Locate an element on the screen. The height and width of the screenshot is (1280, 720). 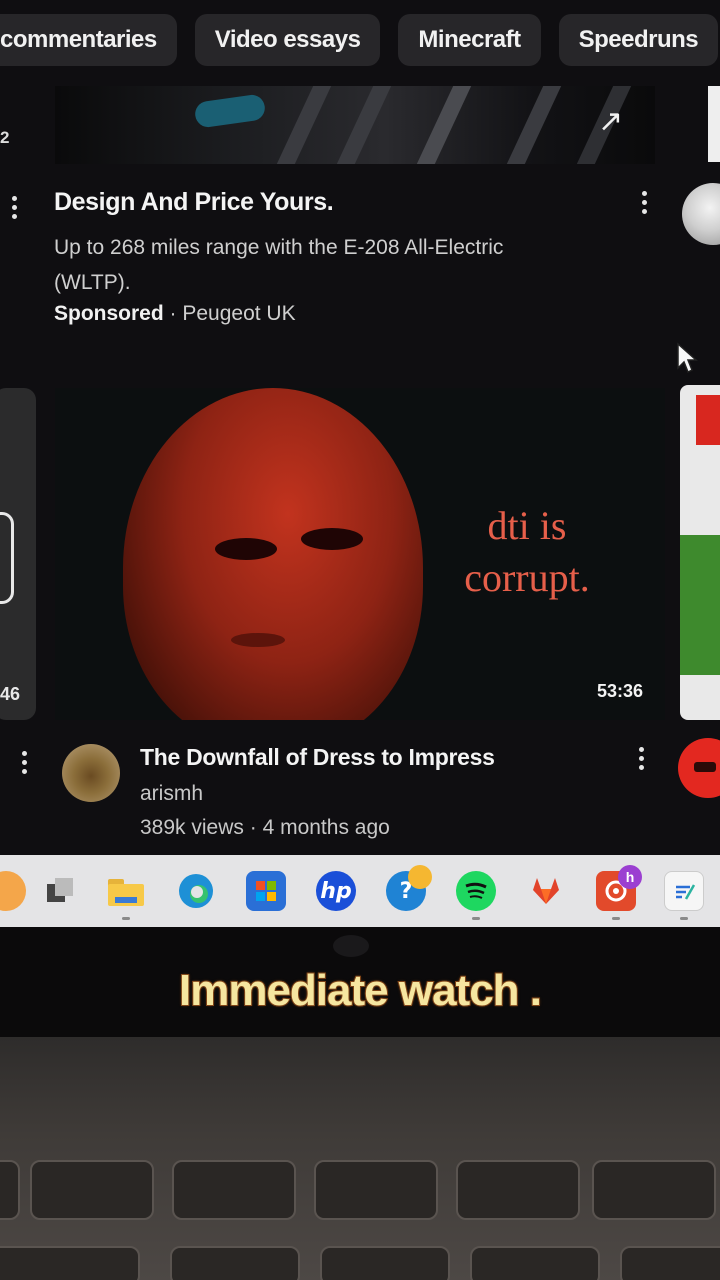
external-link-icon: ↗ is located at coordinates (610, 121).